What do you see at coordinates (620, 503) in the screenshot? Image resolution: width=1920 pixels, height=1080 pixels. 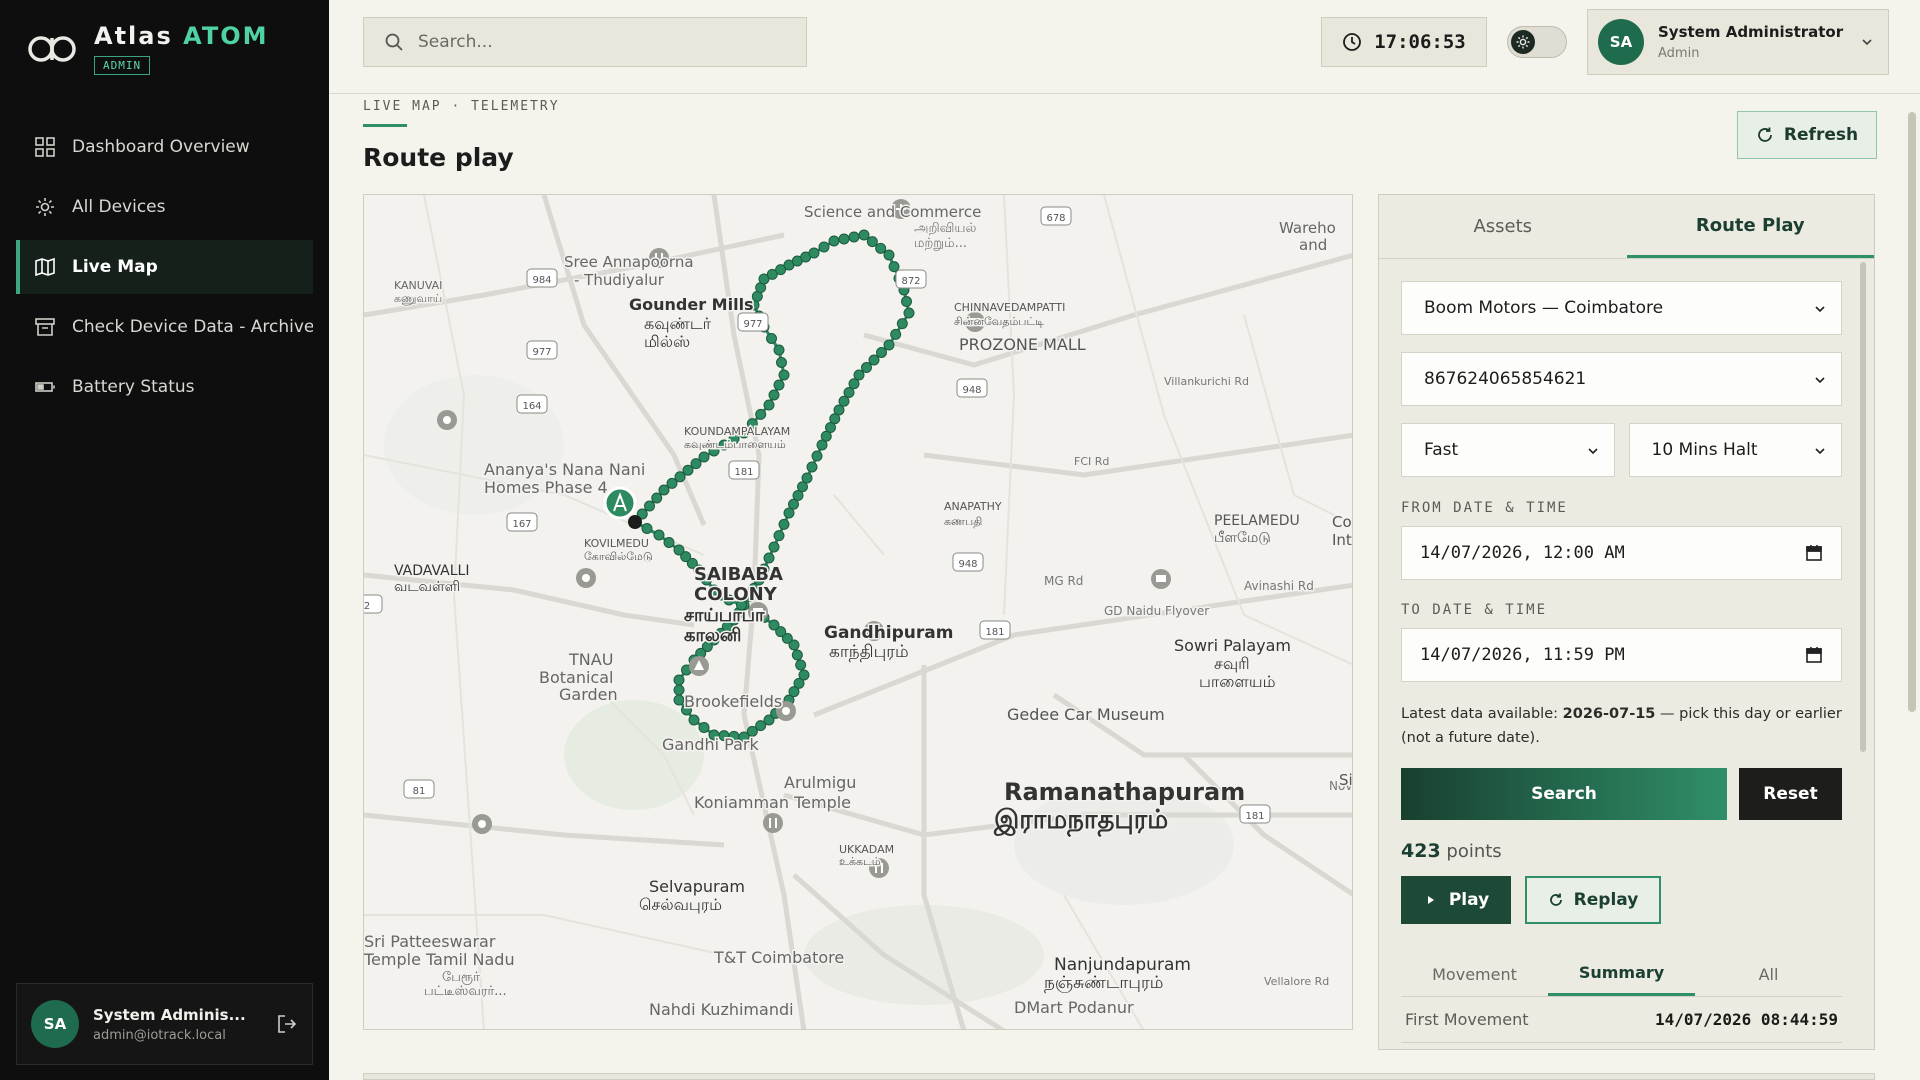 I see `vehicle-start-marker` at bounding box center [620, 503].